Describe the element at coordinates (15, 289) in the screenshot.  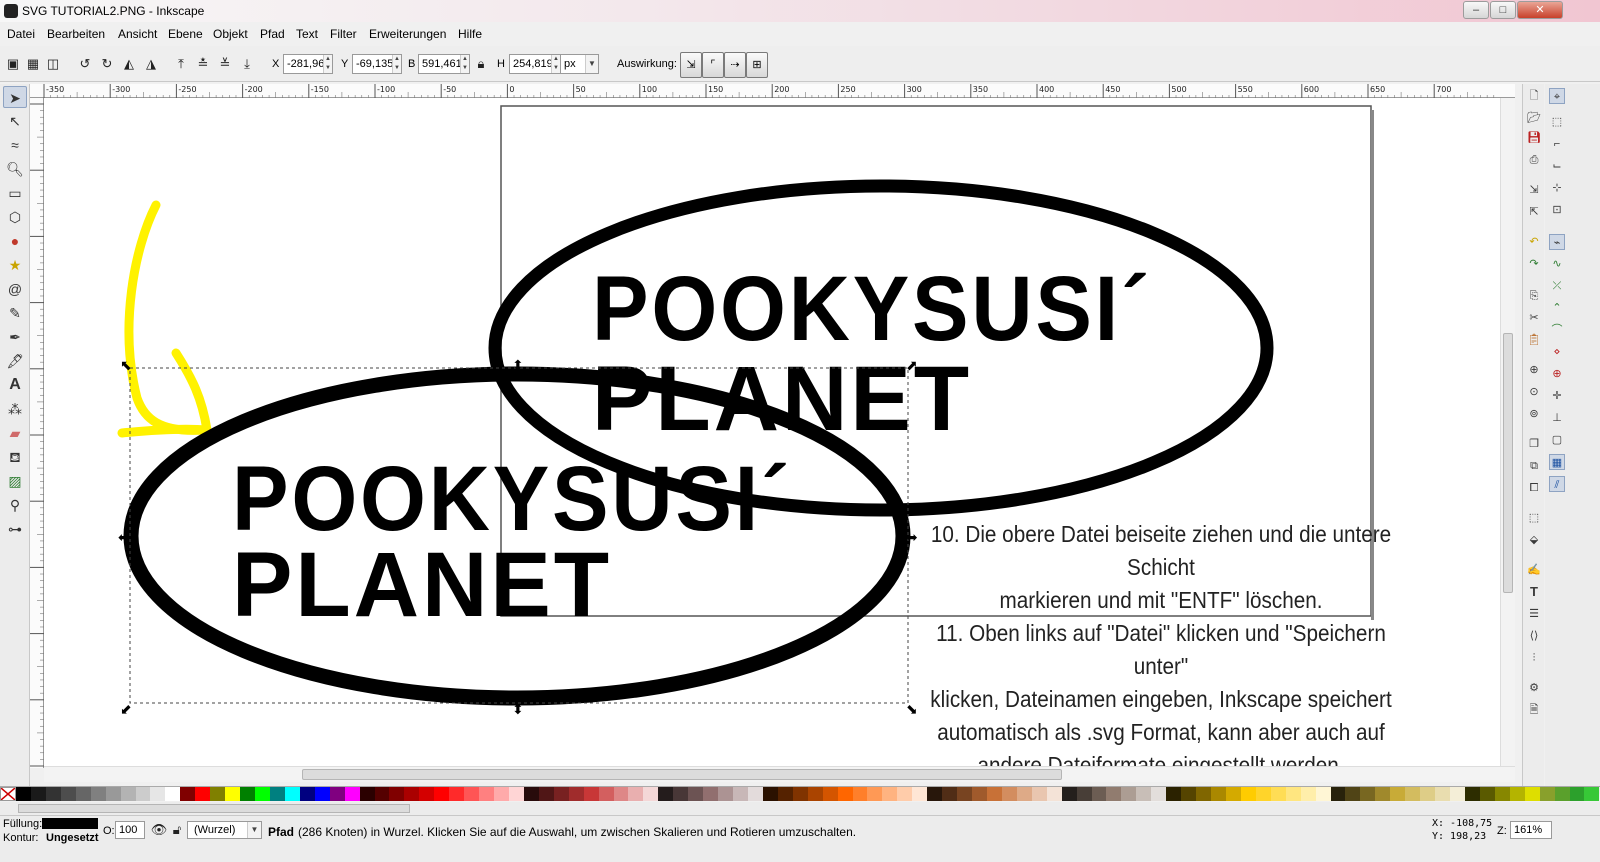
I see `spiral-tool-icon: @` at that location.